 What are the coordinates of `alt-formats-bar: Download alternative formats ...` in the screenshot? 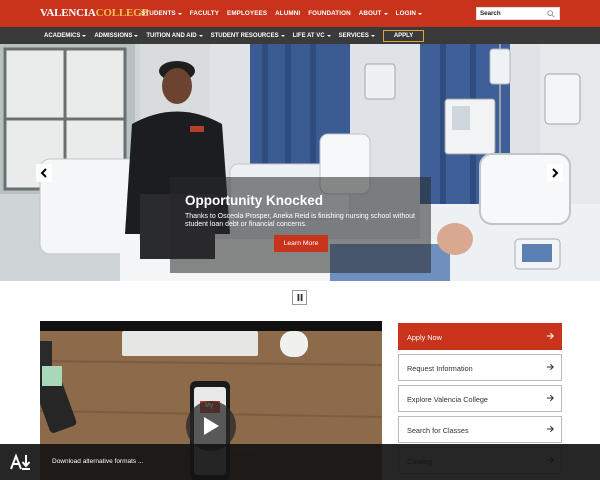 It's located at (300, 462).